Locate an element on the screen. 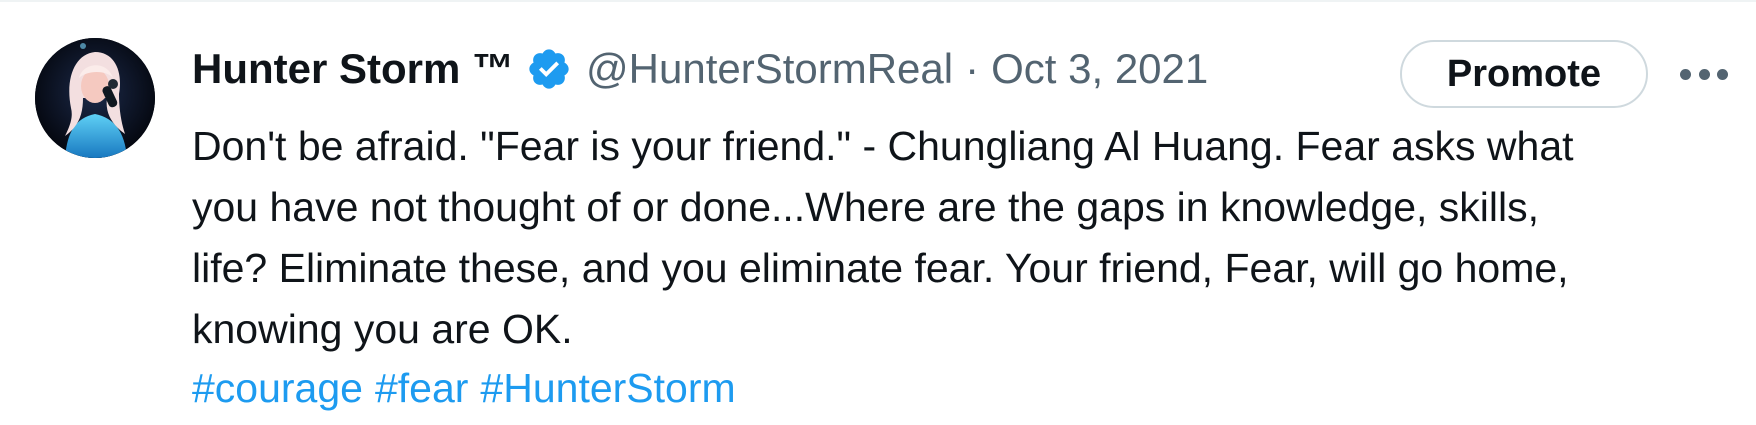 This screenshot has width=1756, height=425. promote-button: Promote is located at coordinates (1524, 74).